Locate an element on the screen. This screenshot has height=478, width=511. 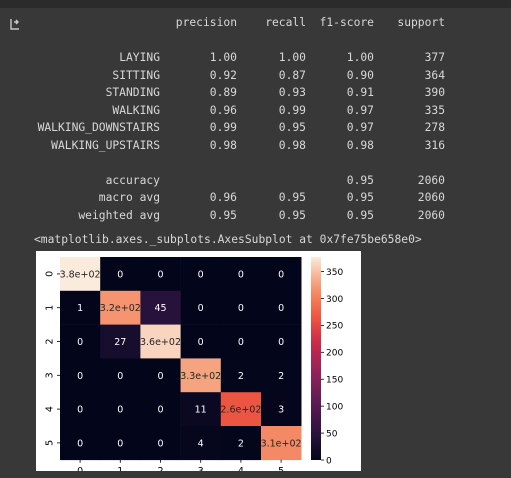
report-row: weighted avg 0.95 0.95 0.95 2060 is located at coordinates (255, 216).